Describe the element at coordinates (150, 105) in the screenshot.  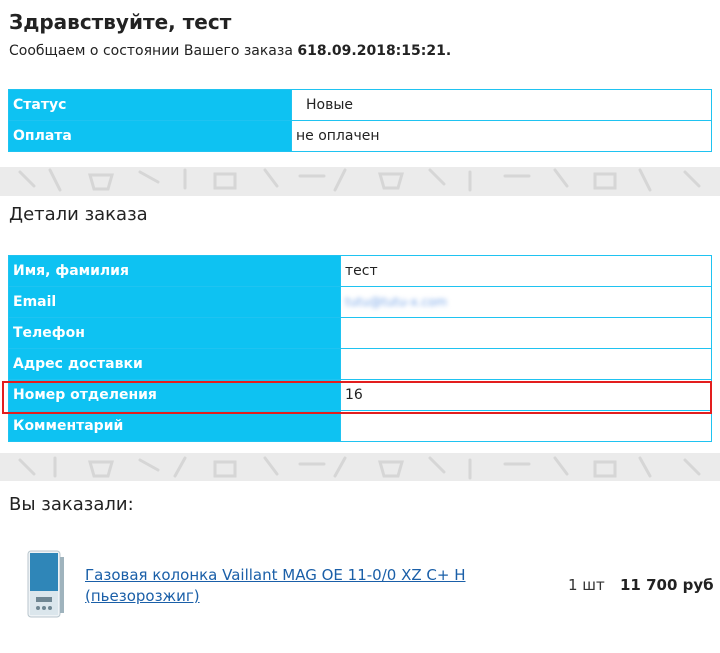
I see `status-label: Статус` at that location.